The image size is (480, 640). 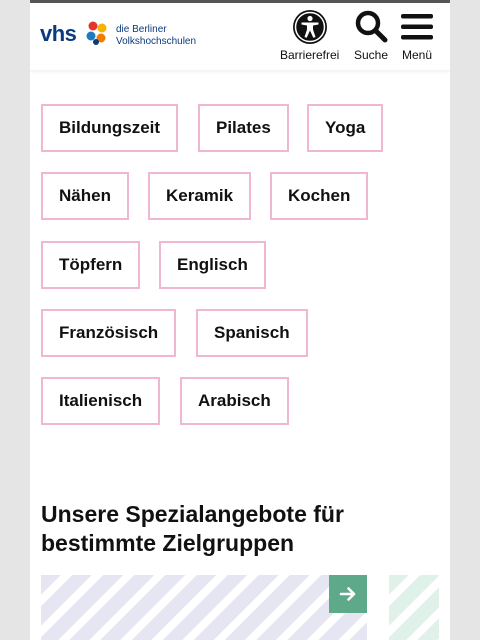 What do you see at coordinates (109, 333) in the screenshot?
I see `tag-franzoesisch: Französisch` at bounding box center [109, 333].